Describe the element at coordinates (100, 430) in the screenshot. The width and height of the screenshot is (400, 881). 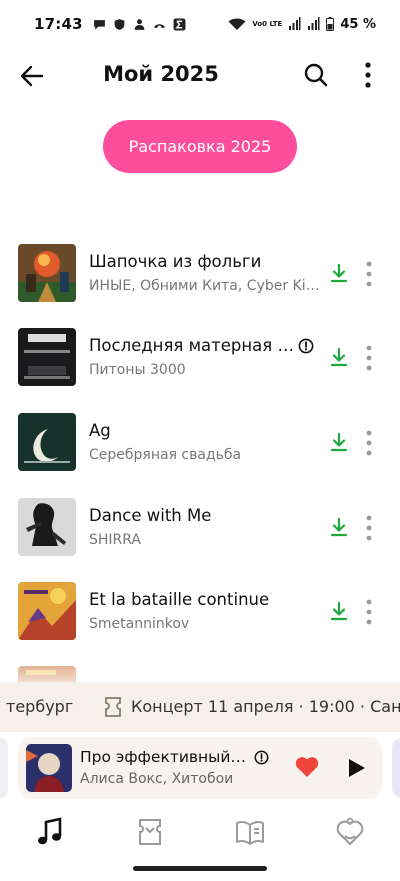
I see `track-title: Ag` at that location.